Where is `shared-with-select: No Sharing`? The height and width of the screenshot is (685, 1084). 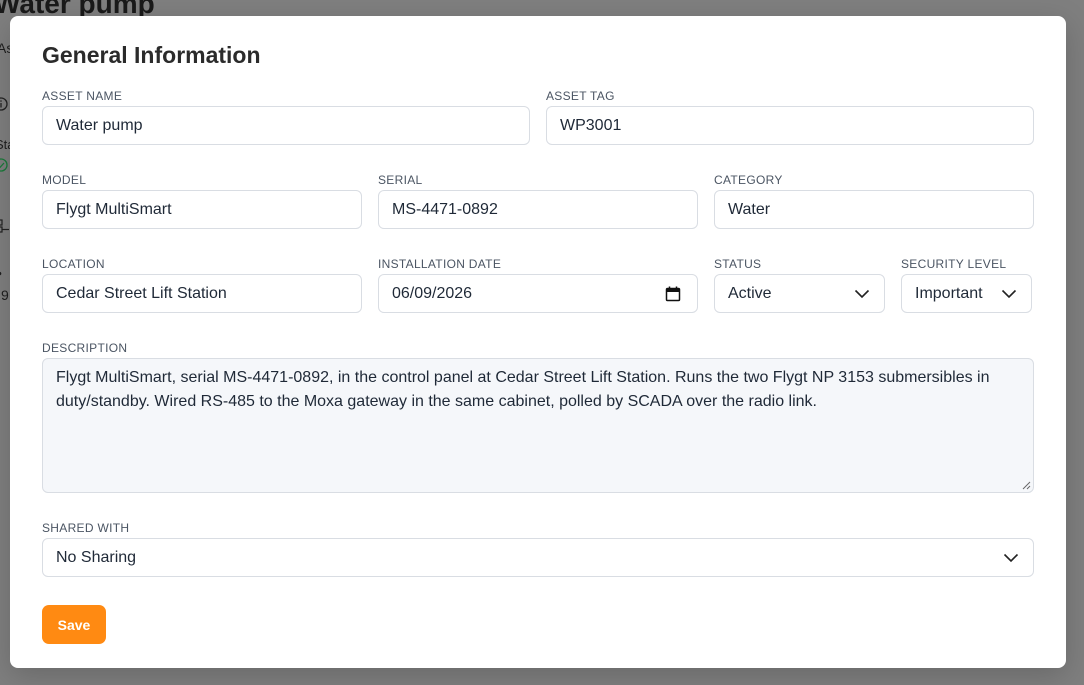 shared-with-select: No Sharing is located at coordinates (538, 557).